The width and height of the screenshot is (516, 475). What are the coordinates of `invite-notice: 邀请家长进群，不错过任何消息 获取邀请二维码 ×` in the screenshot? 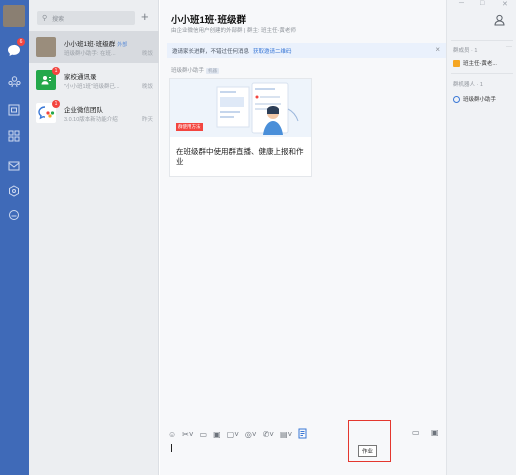 It's located at (306, 50).